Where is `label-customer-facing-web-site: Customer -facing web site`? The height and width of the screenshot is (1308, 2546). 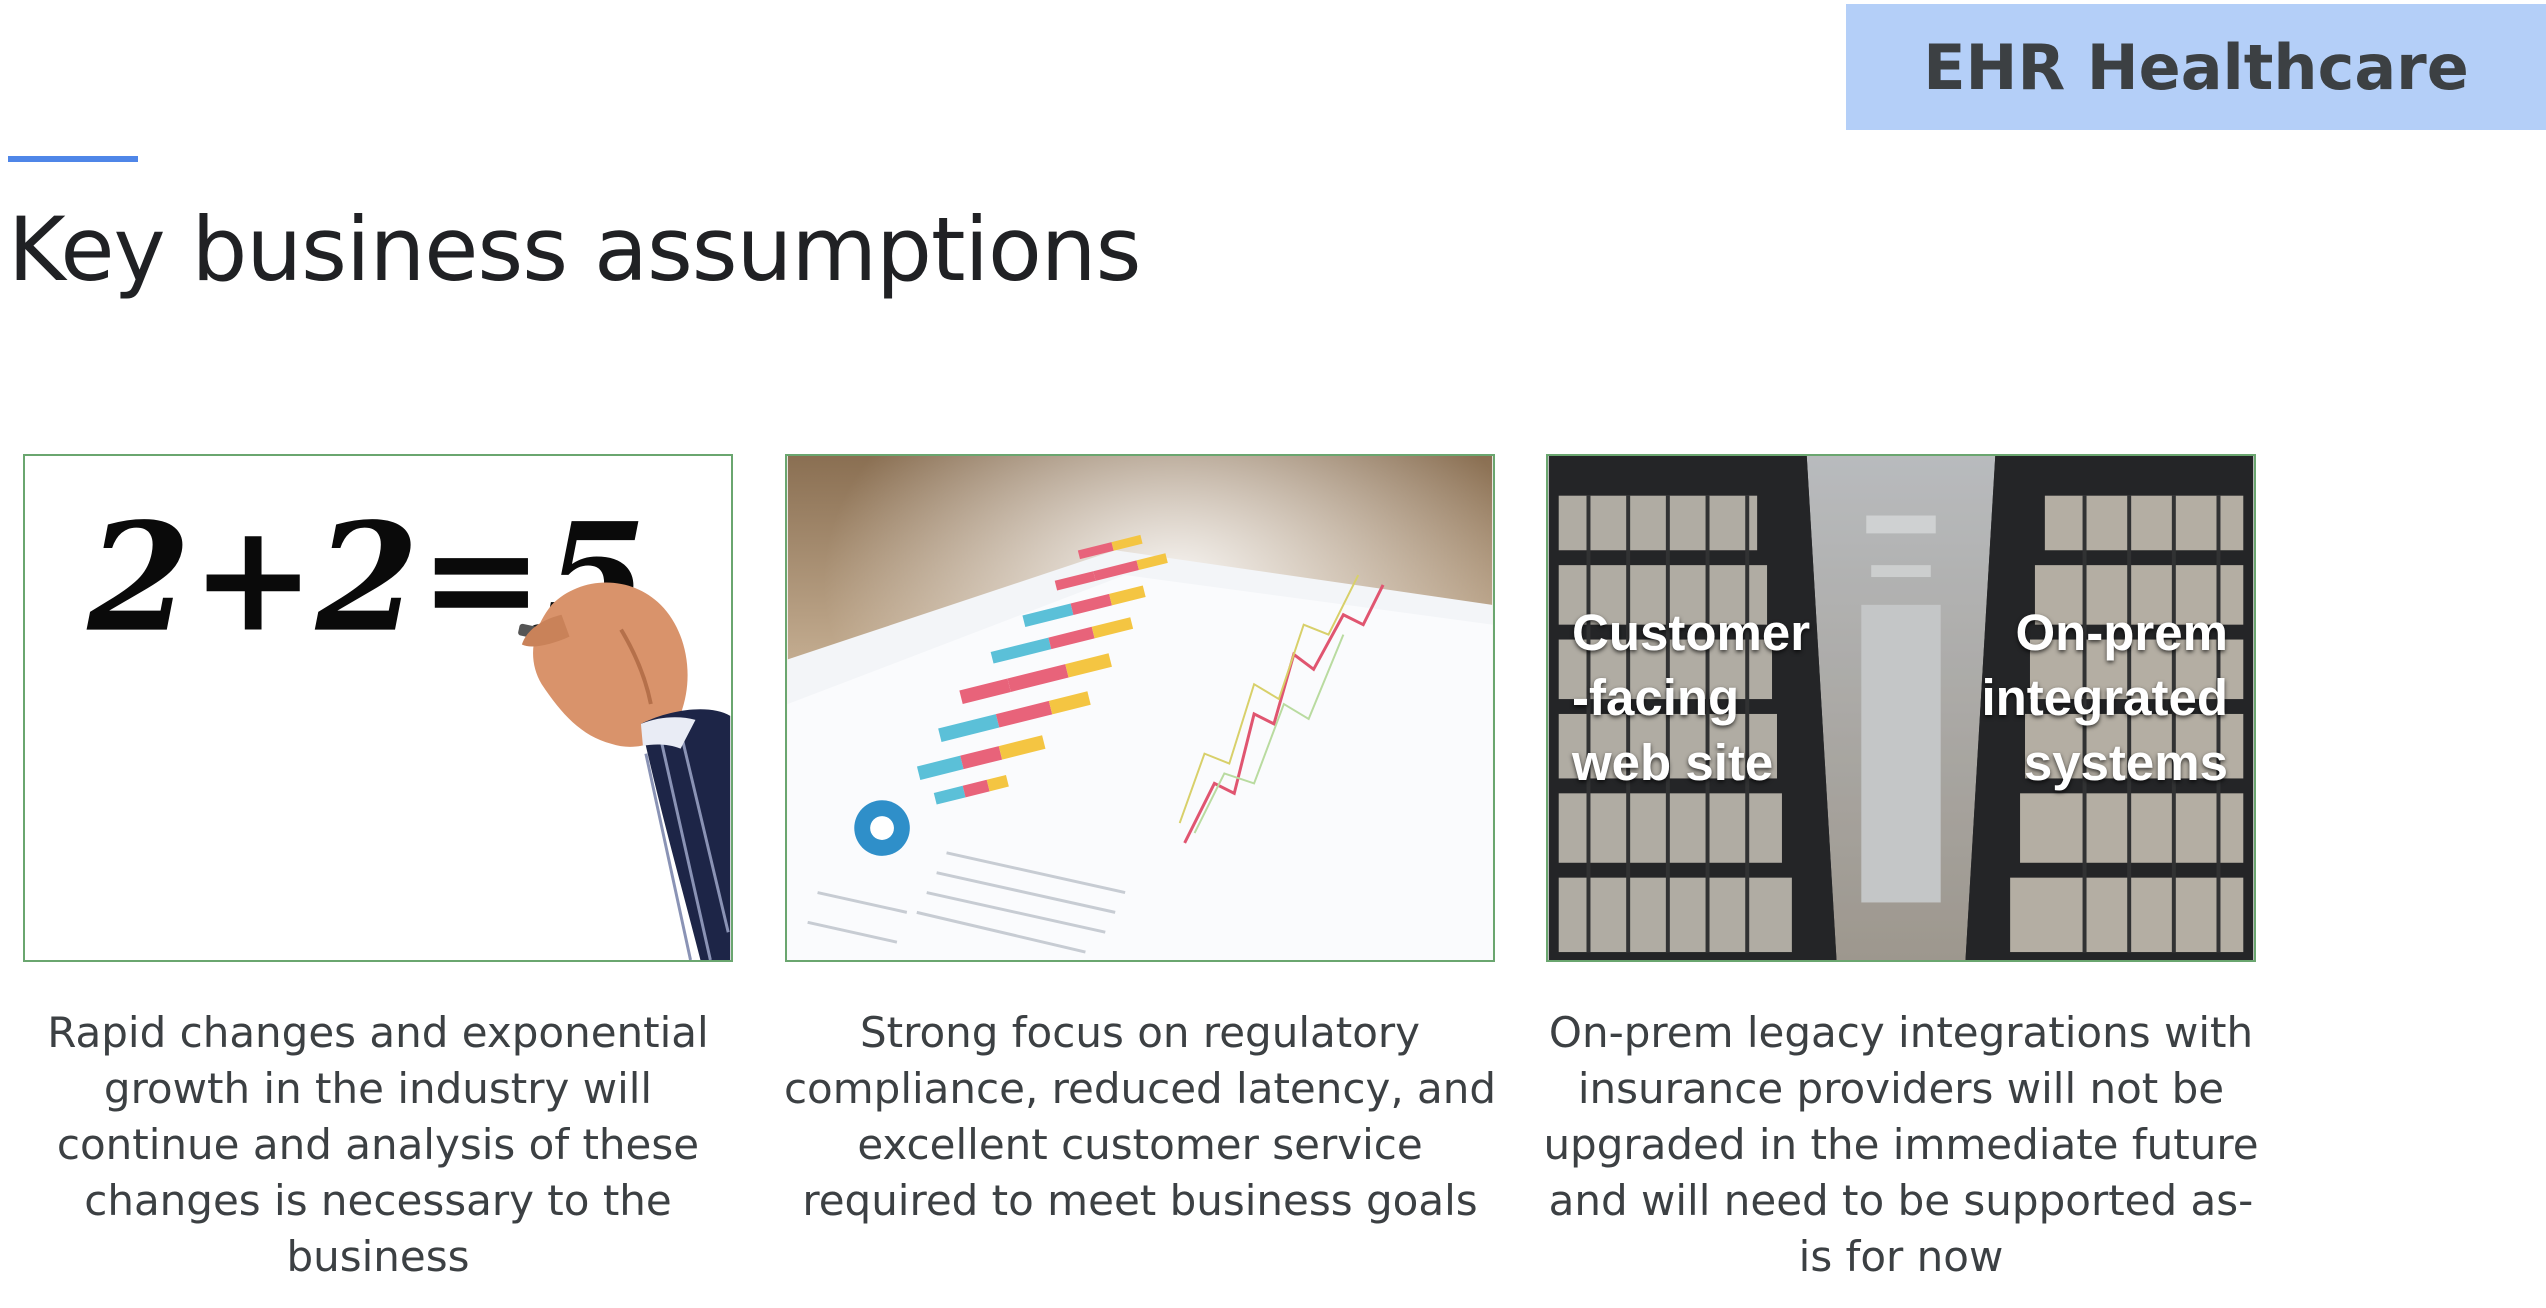 label-customer-facing-web-site: Customer -facing web site is located at coordinates (1691, 697).